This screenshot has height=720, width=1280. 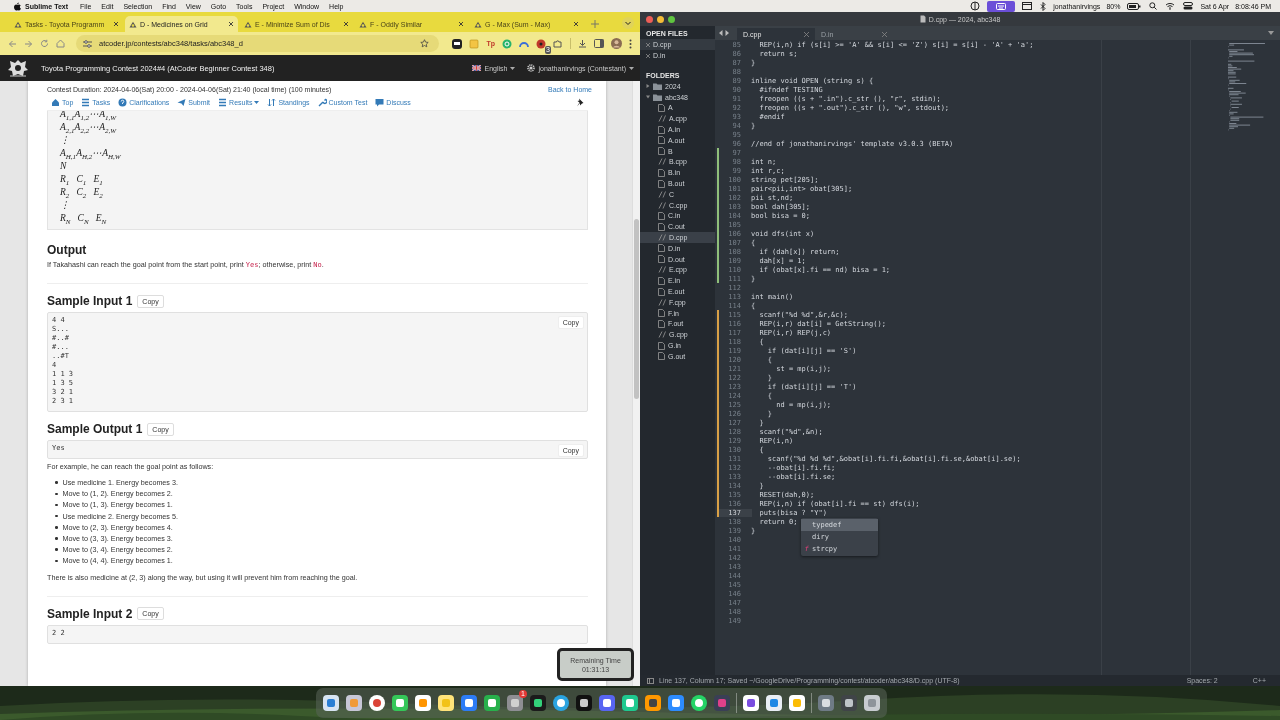 What do you see at coordinates (67, 250) in the screenshot?
I see `section-heading: Output` at bounding box center [67, 250].